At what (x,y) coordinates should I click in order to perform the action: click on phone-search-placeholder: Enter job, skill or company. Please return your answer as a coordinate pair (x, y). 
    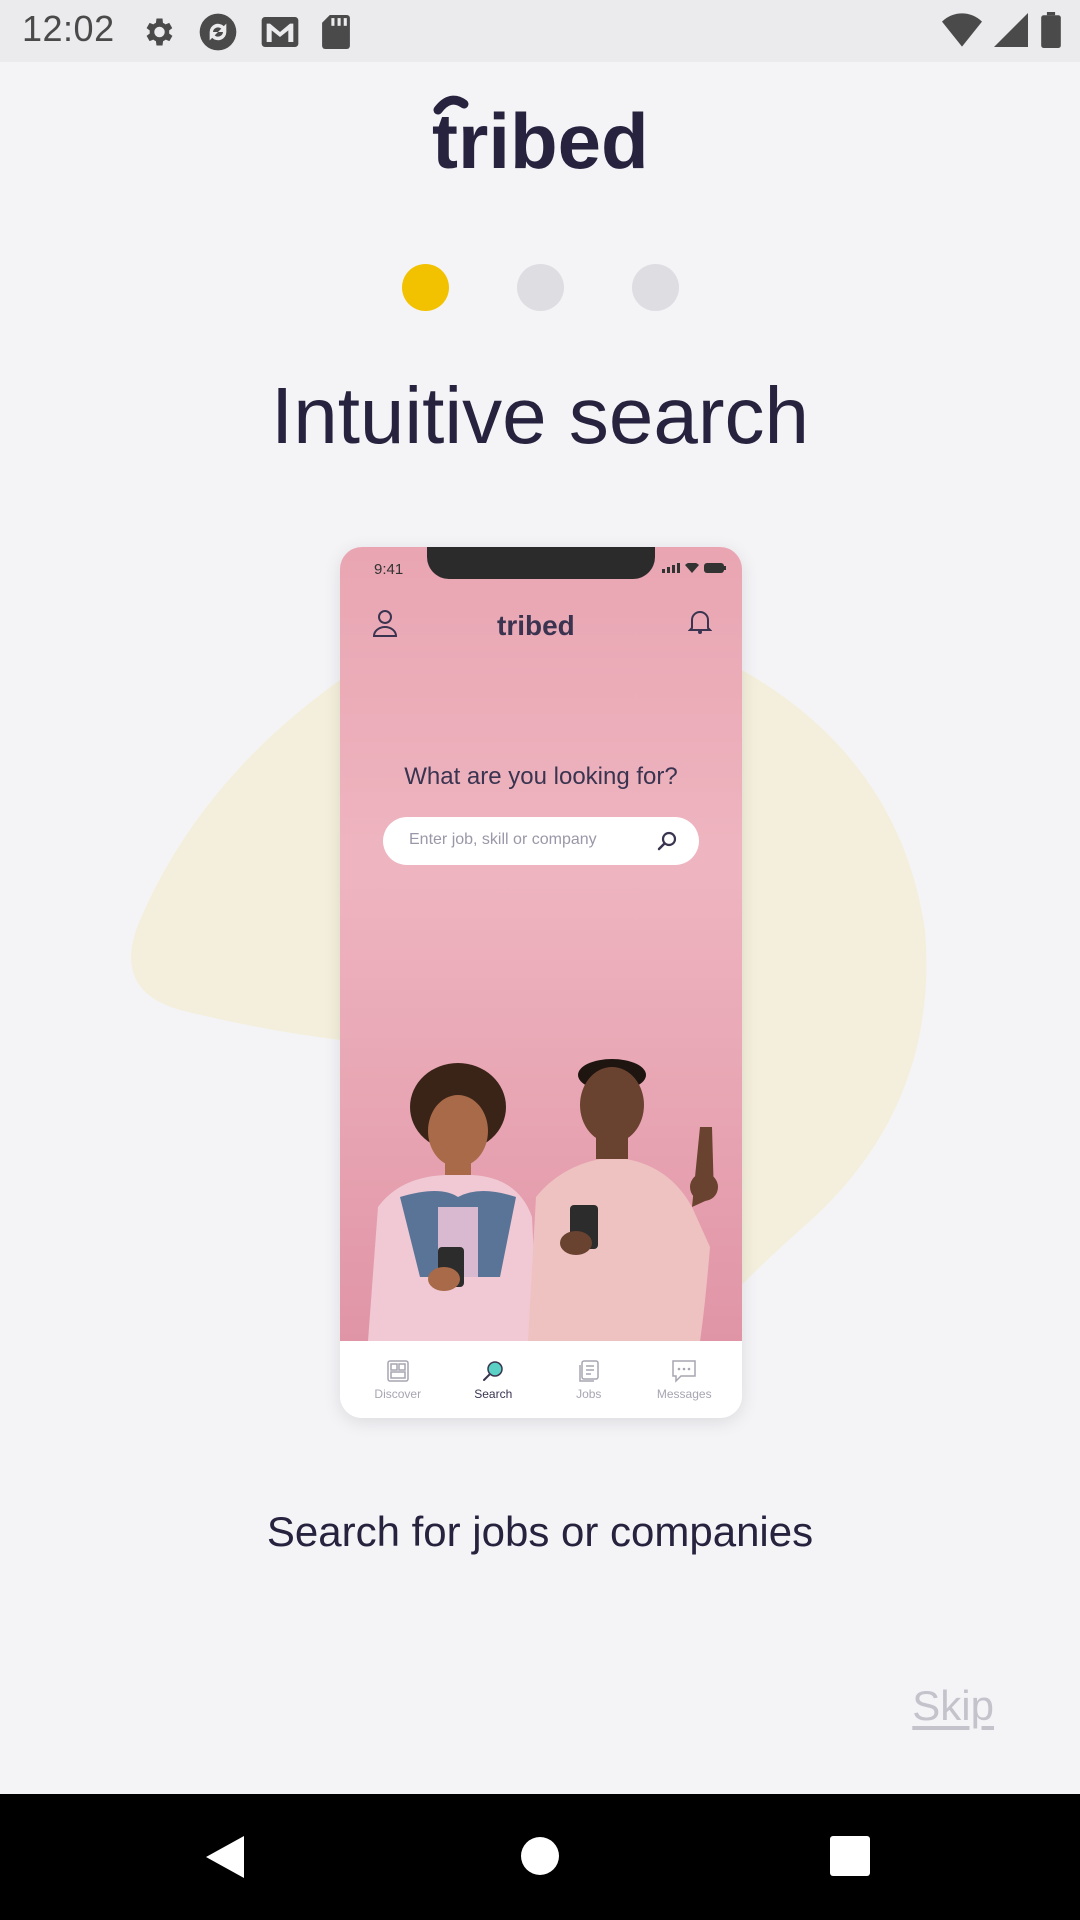
    Looking at the image, I should click on (503, 839).